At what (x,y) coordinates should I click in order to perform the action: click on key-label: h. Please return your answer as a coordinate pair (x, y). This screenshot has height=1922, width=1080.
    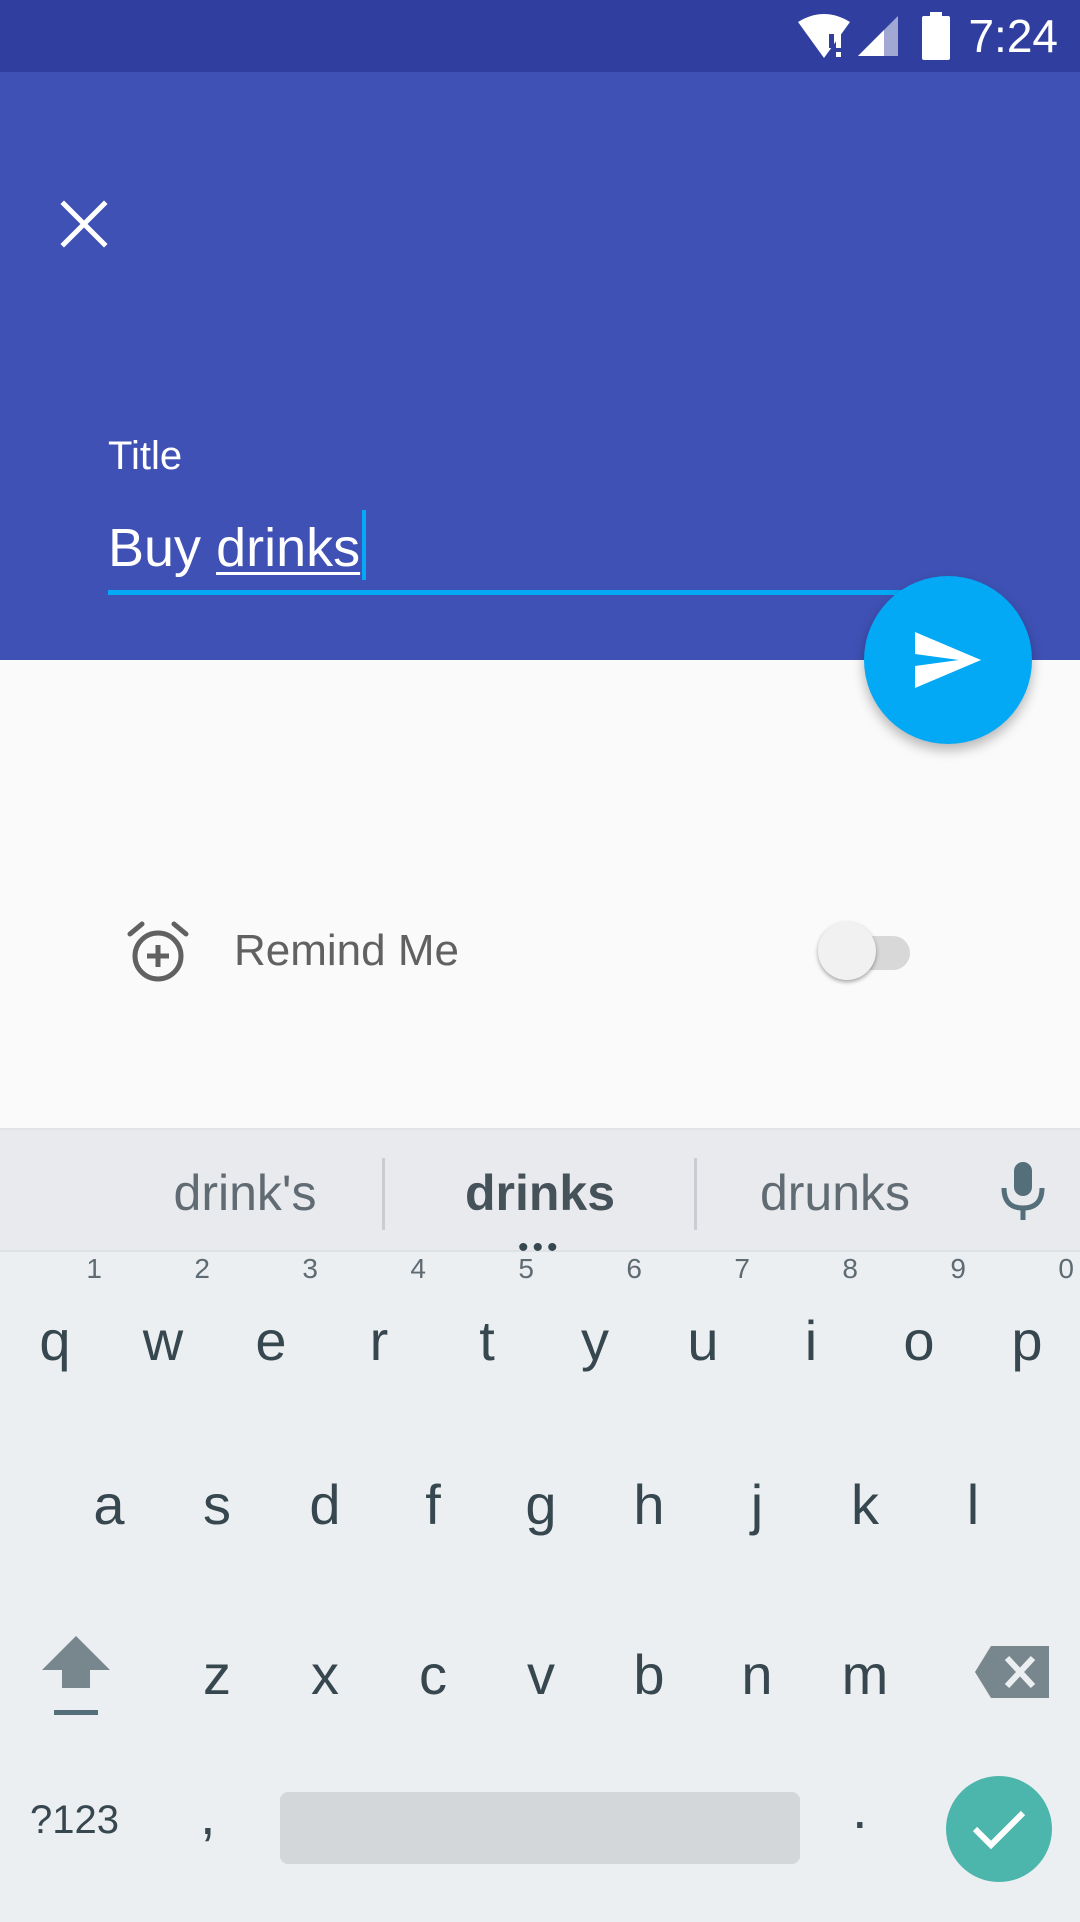
    Looking at the image, I should click on (649, 1504).